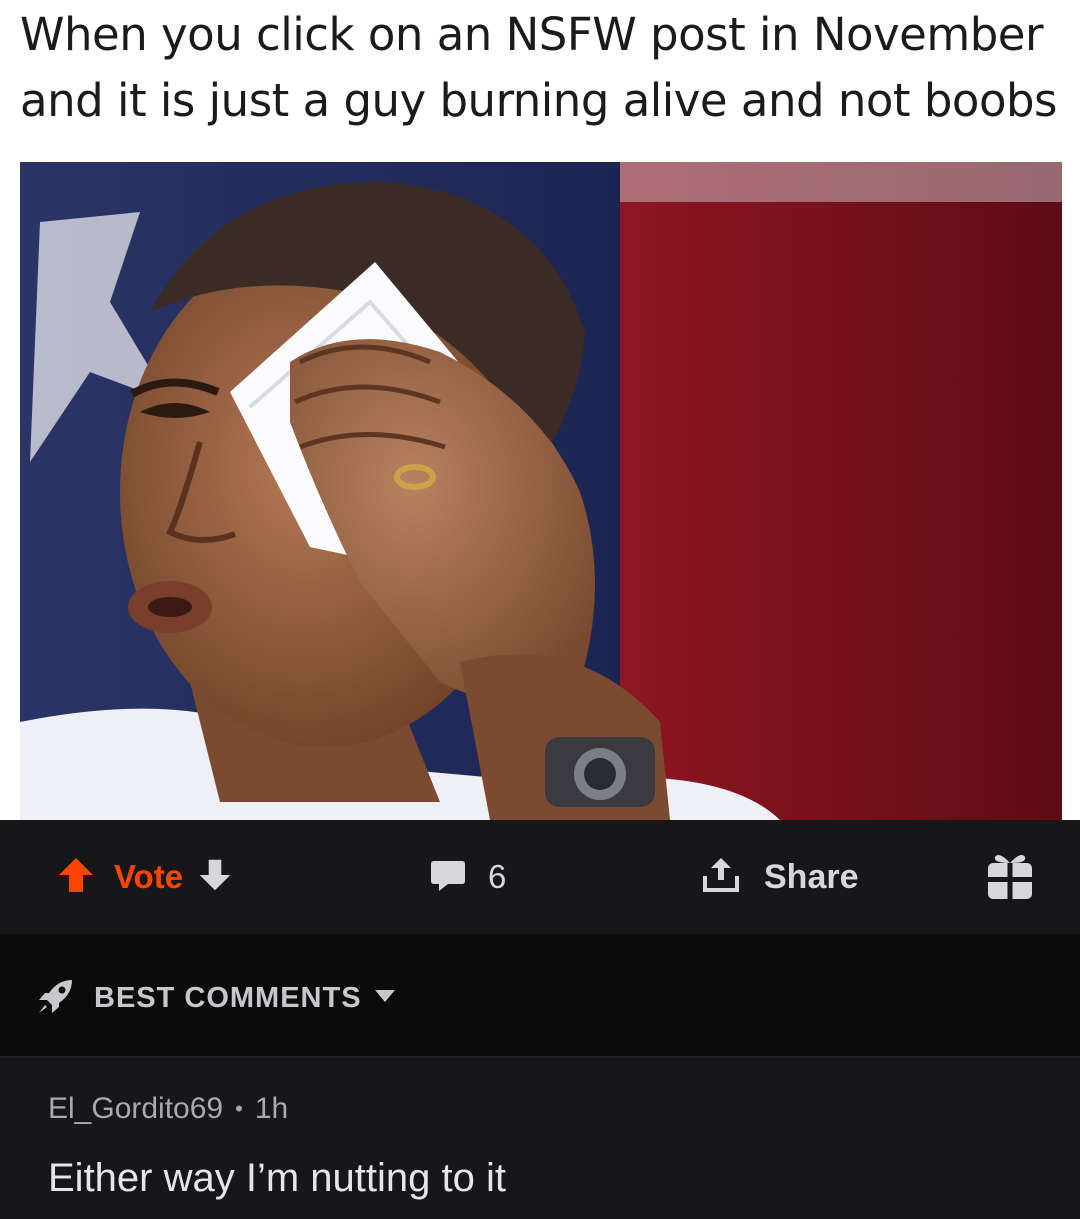 The width and height of the screenshot is (1080, 1219). What do you see at coordinates (76, 877) in the screenshot?
I see `arrow-up-icon` at bounding box center [76, 877].